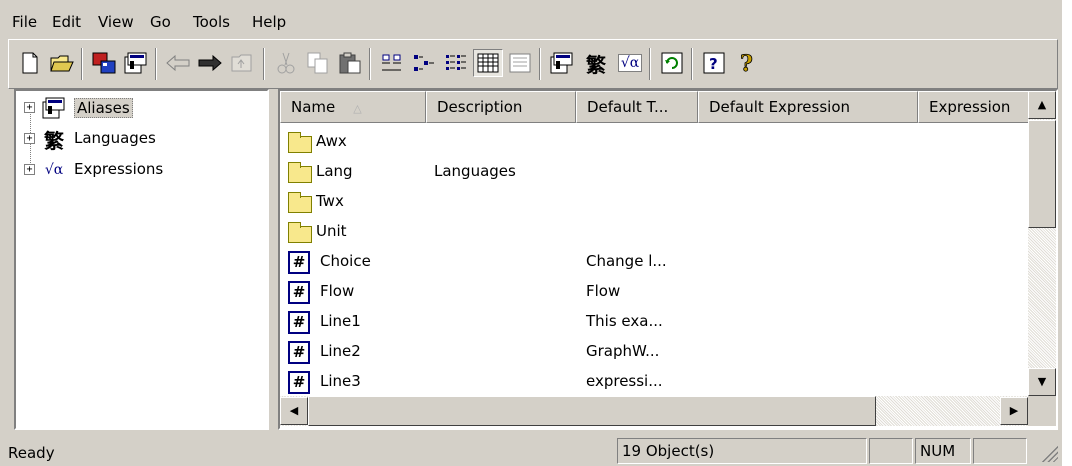 The image size is (1072, 466). I want to click on refresh-icon, so click(672, 63).